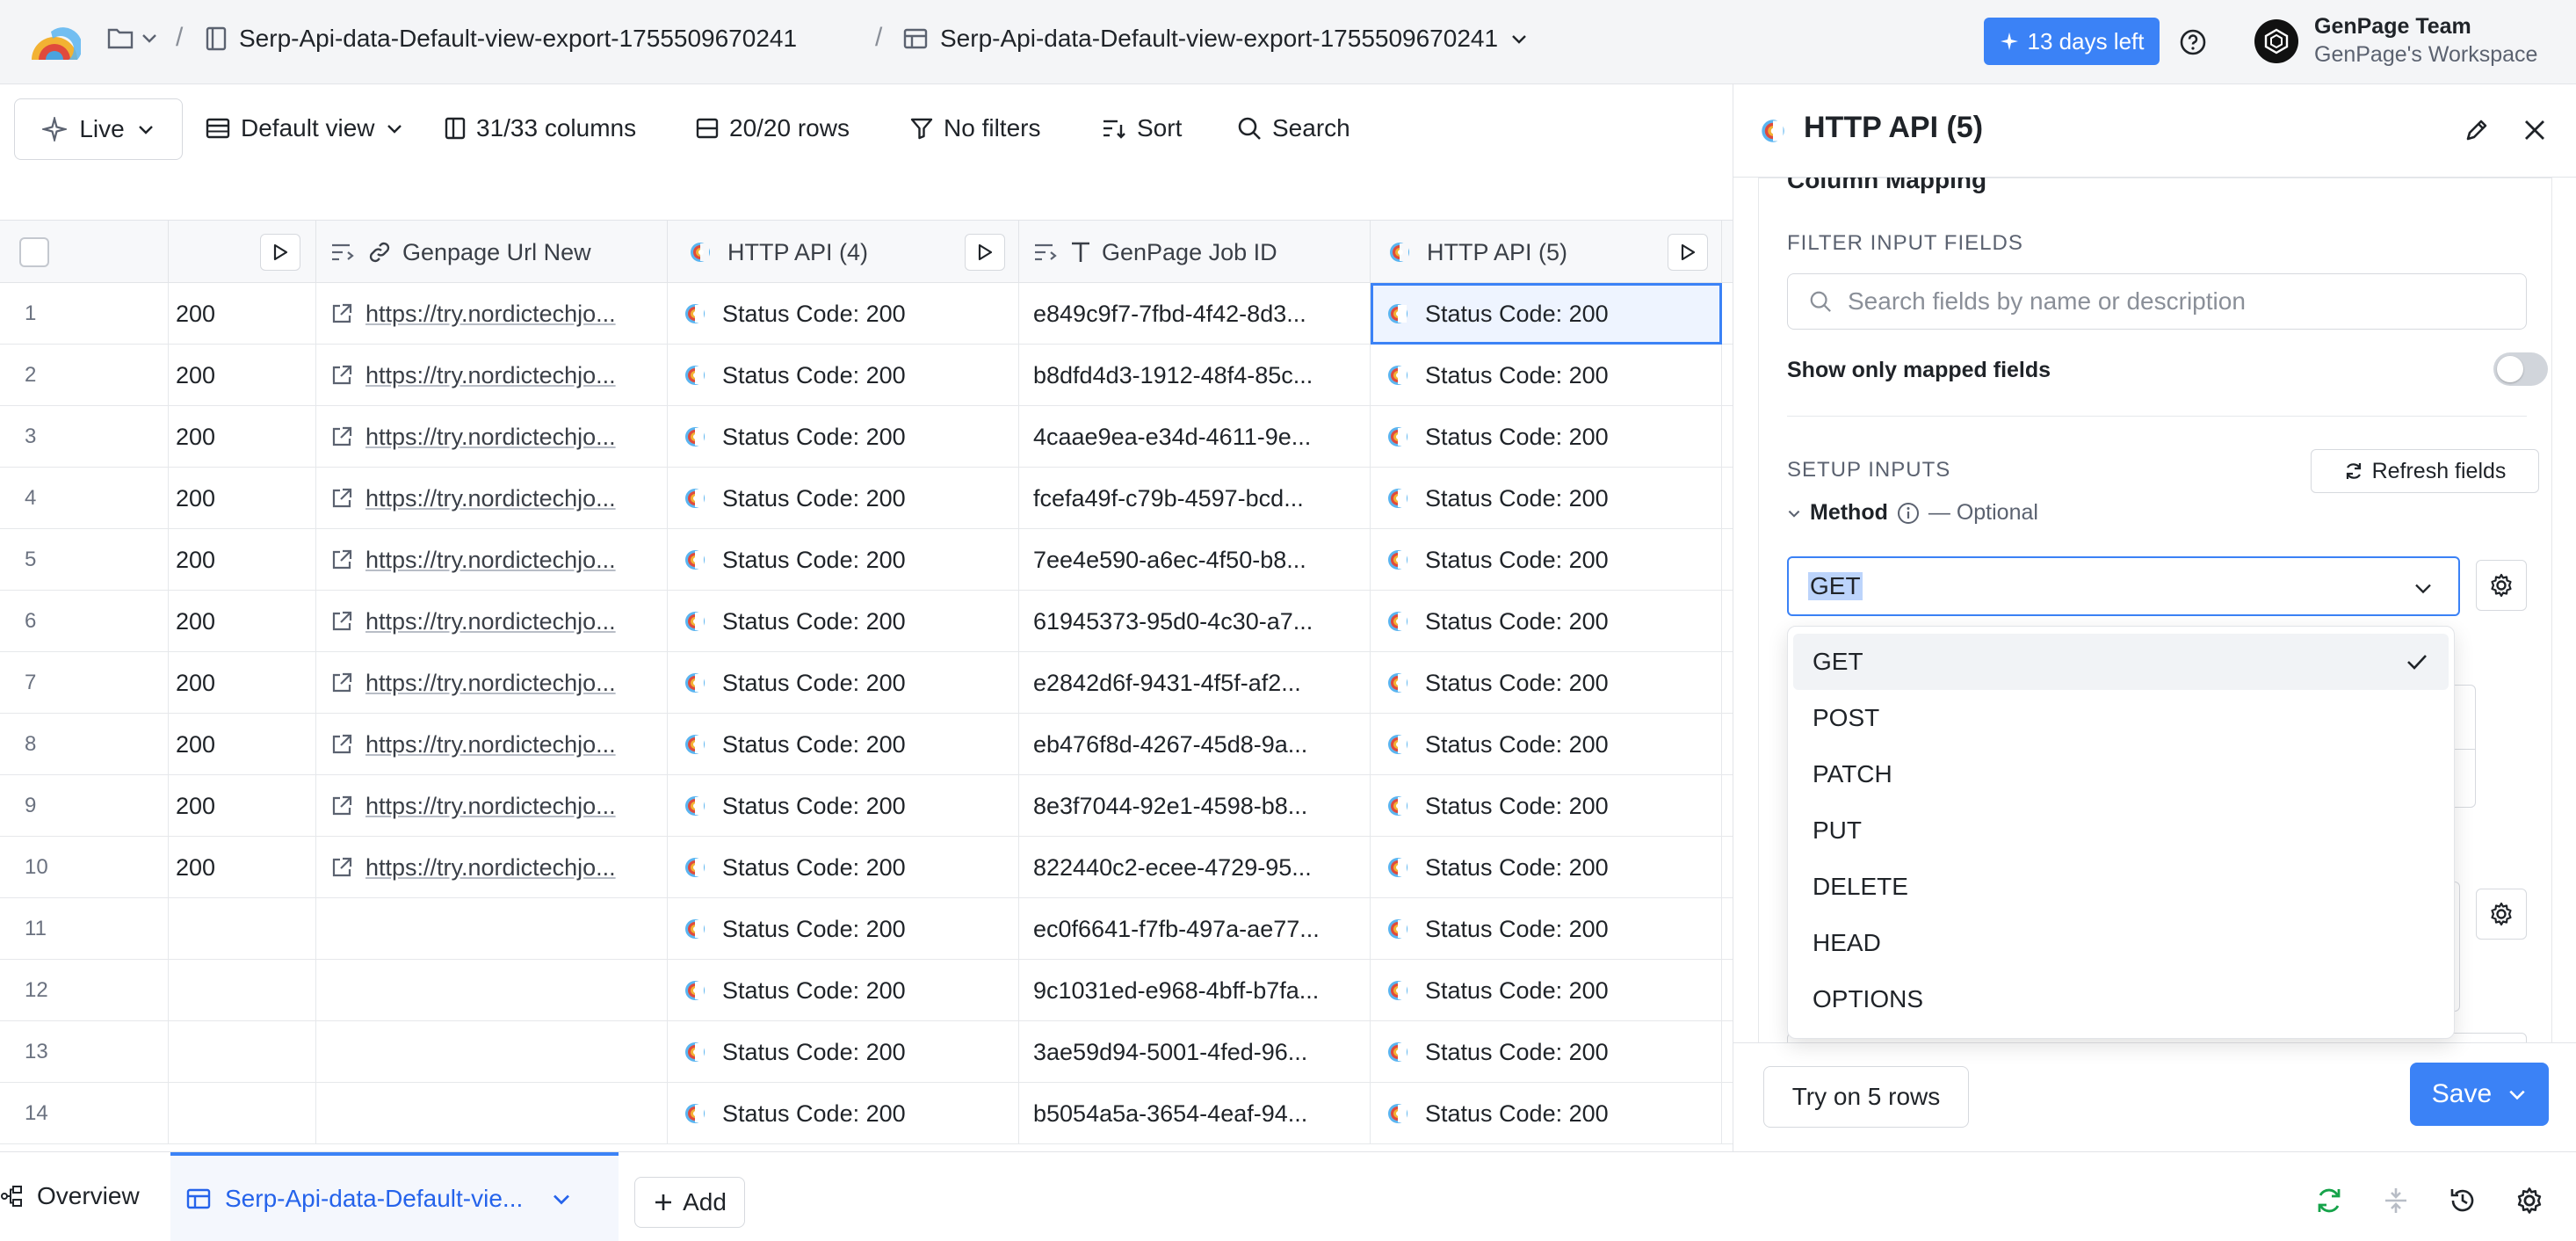 The width and height of the screenshot is (2576, 1241). I want to click on field-search-input: Search fields by name or description, so click(2157, 302).